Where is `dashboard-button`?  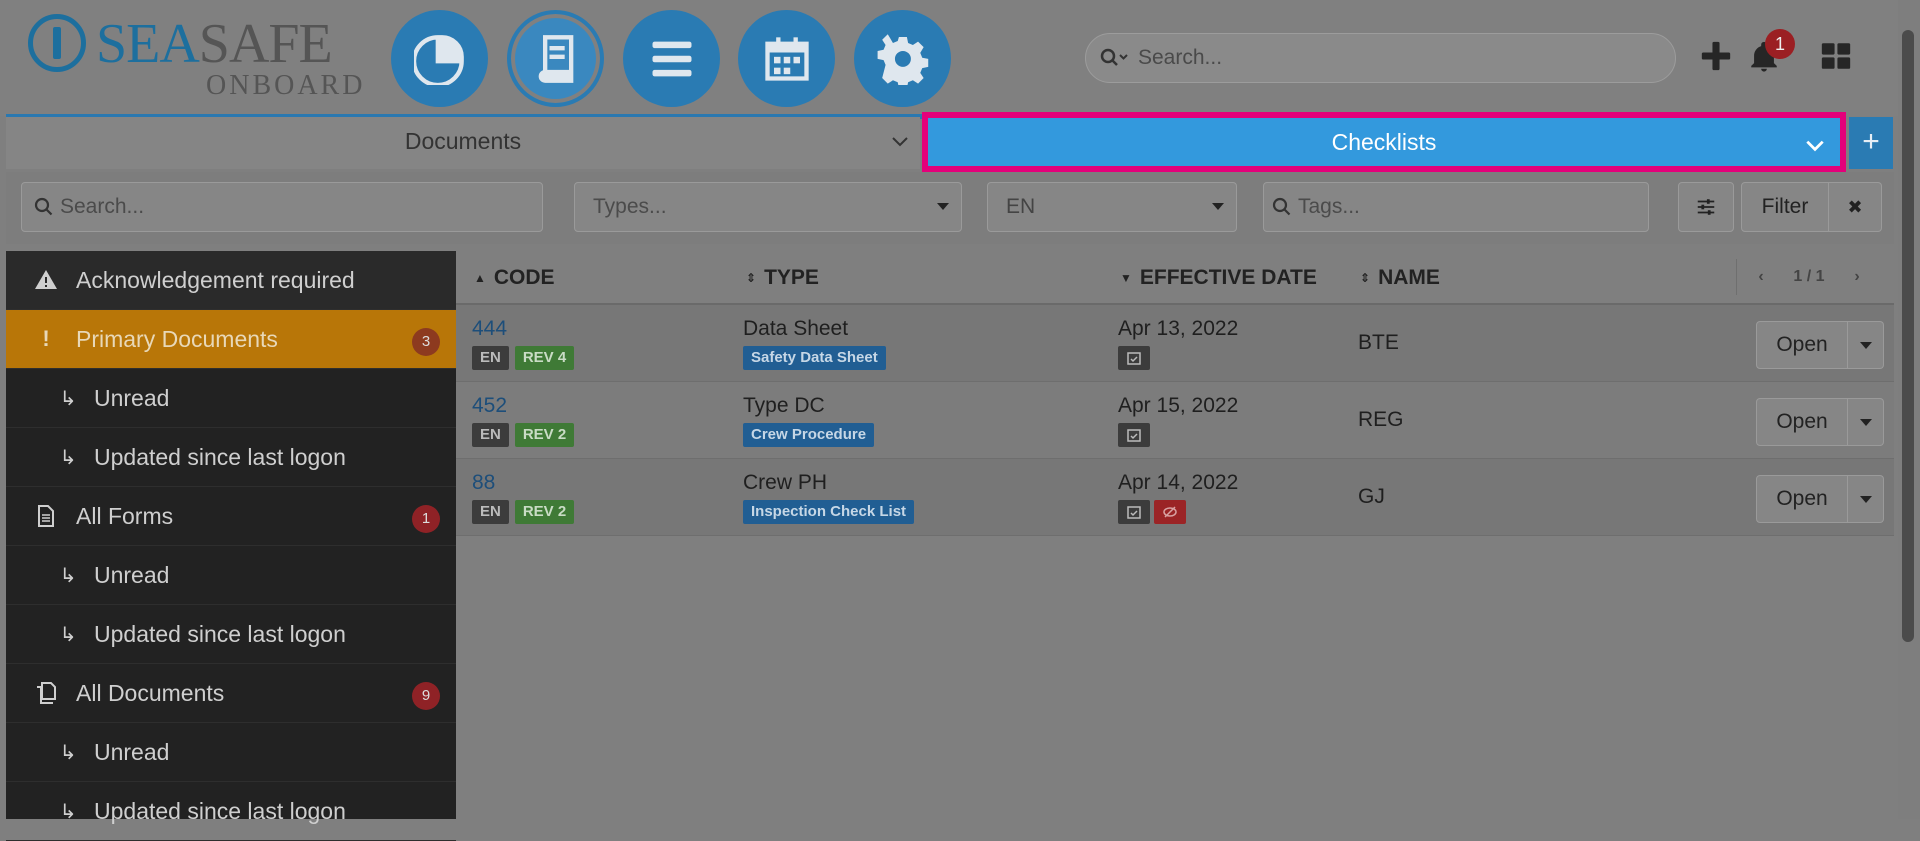
dashboard-button is located at coordinates (439, 58).